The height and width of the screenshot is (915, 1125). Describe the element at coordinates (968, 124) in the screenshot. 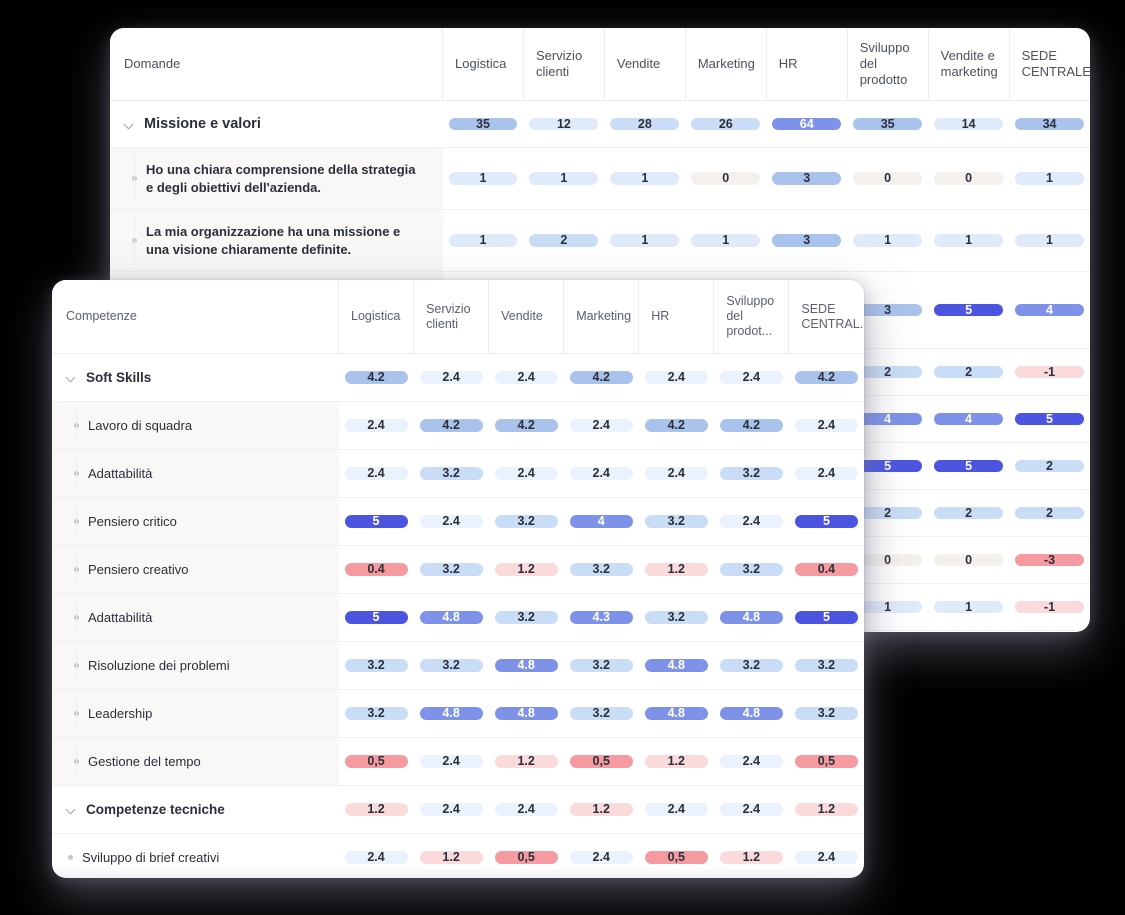

I see `heatmap-cell: 14` at that location.